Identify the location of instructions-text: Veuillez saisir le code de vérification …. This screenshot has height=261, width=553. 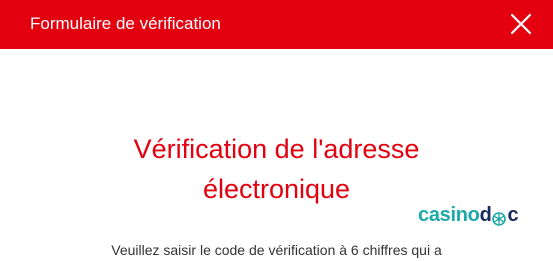
(276, 250).